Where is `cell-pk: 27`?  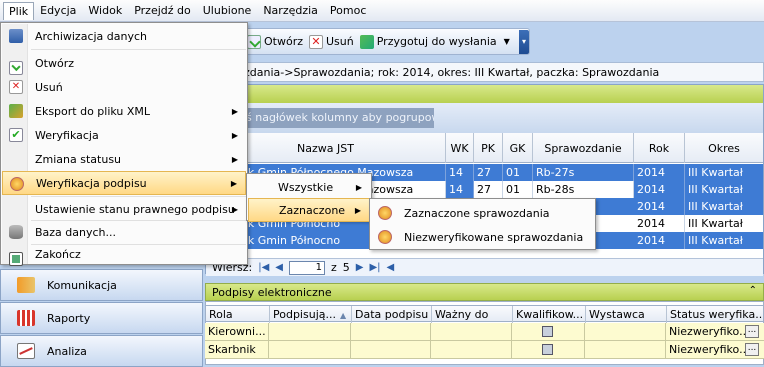 cell-pk: 27 is located at coordinates (488, 189).